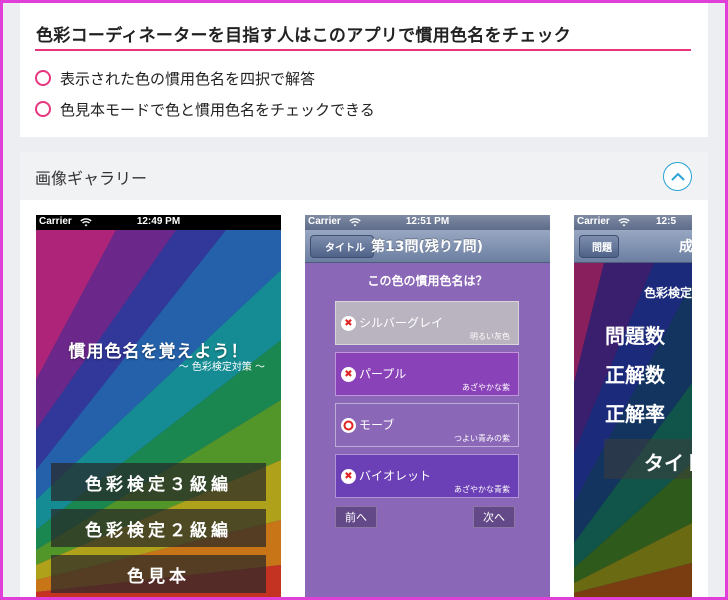  What do you see at coordinates (342, 246) in the screenshot?
I see `back-button: タイトル` at bounding box center [342, 246].